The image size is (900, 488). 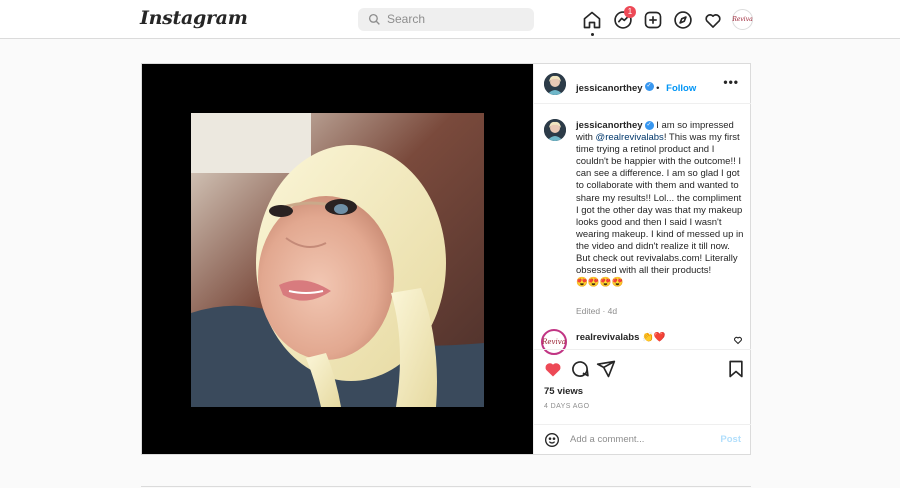 What do you see at coordinates (600, 283) in the screenshot?
I see `caption-emojis: 😍😍😍😍` at bounding box center [600, 283].